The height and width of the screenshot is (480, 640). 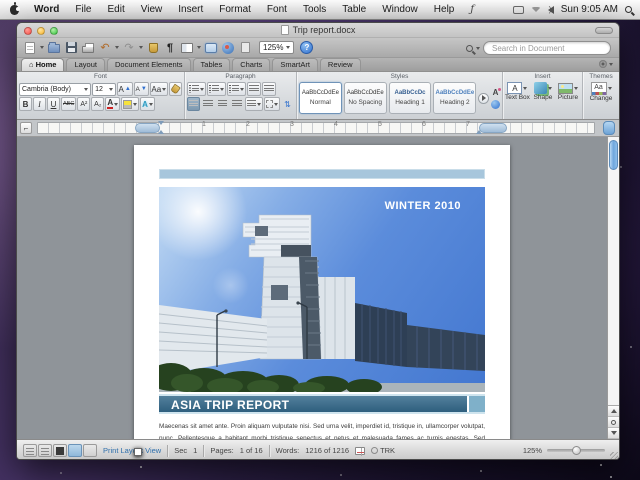 What do you see at coordinates (235, 10) in the screenshot?
I see `menu-format: Format` at bounding box center [235, 10].